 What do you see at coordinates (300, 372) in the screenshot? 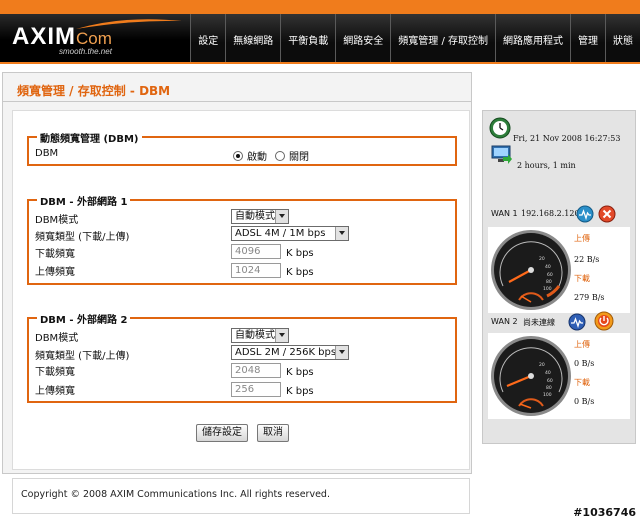
I see `wan2-down-unit: K bps` at bounding box center [300, 372].